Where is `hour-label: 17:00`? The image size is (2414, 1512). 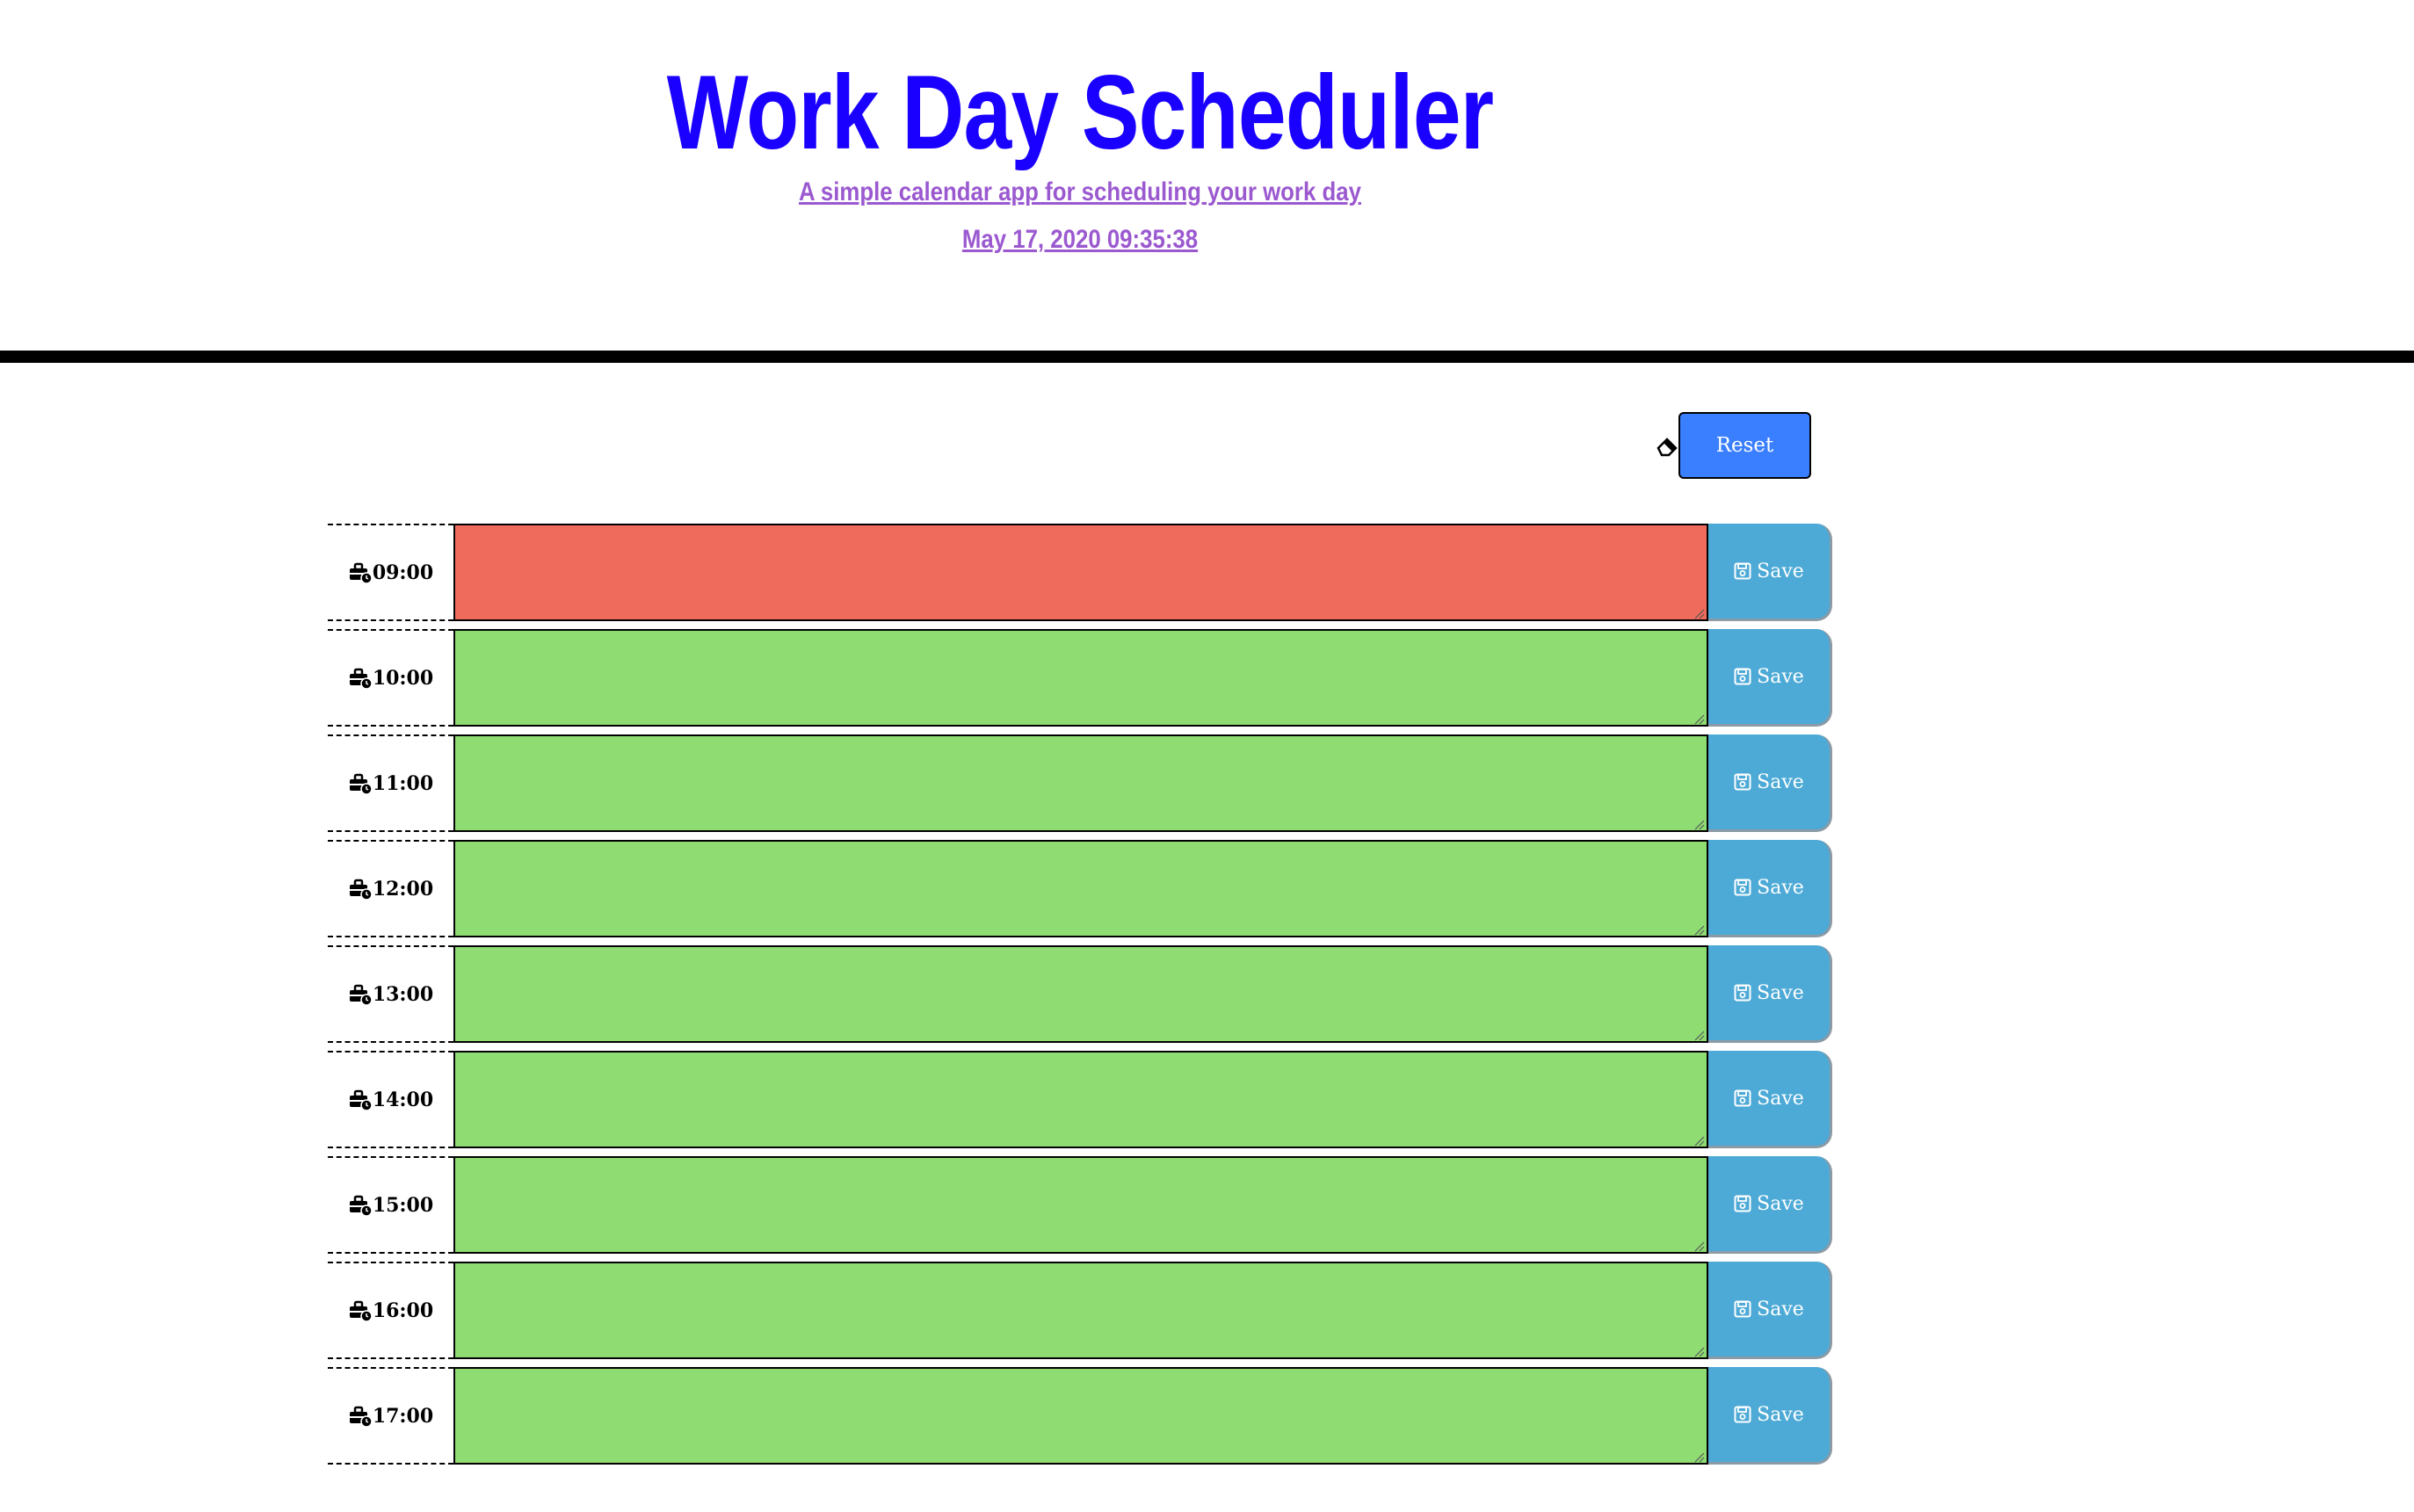 hour-label: 17:00 is located at coordinates (403, 1416).